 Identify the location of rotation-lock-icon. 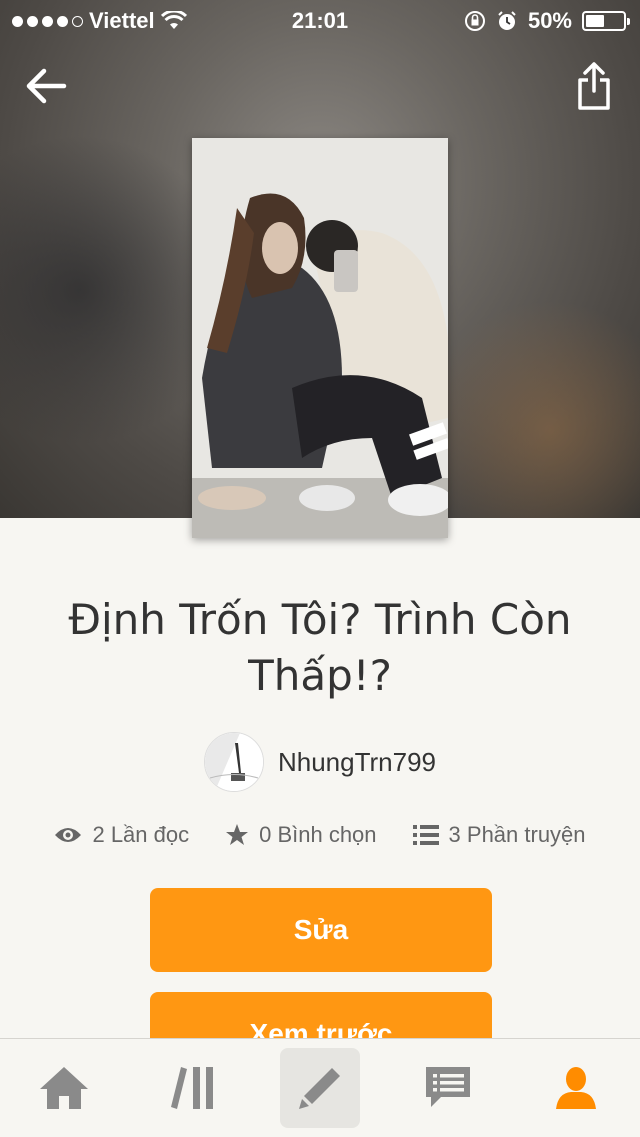
(474, 21).